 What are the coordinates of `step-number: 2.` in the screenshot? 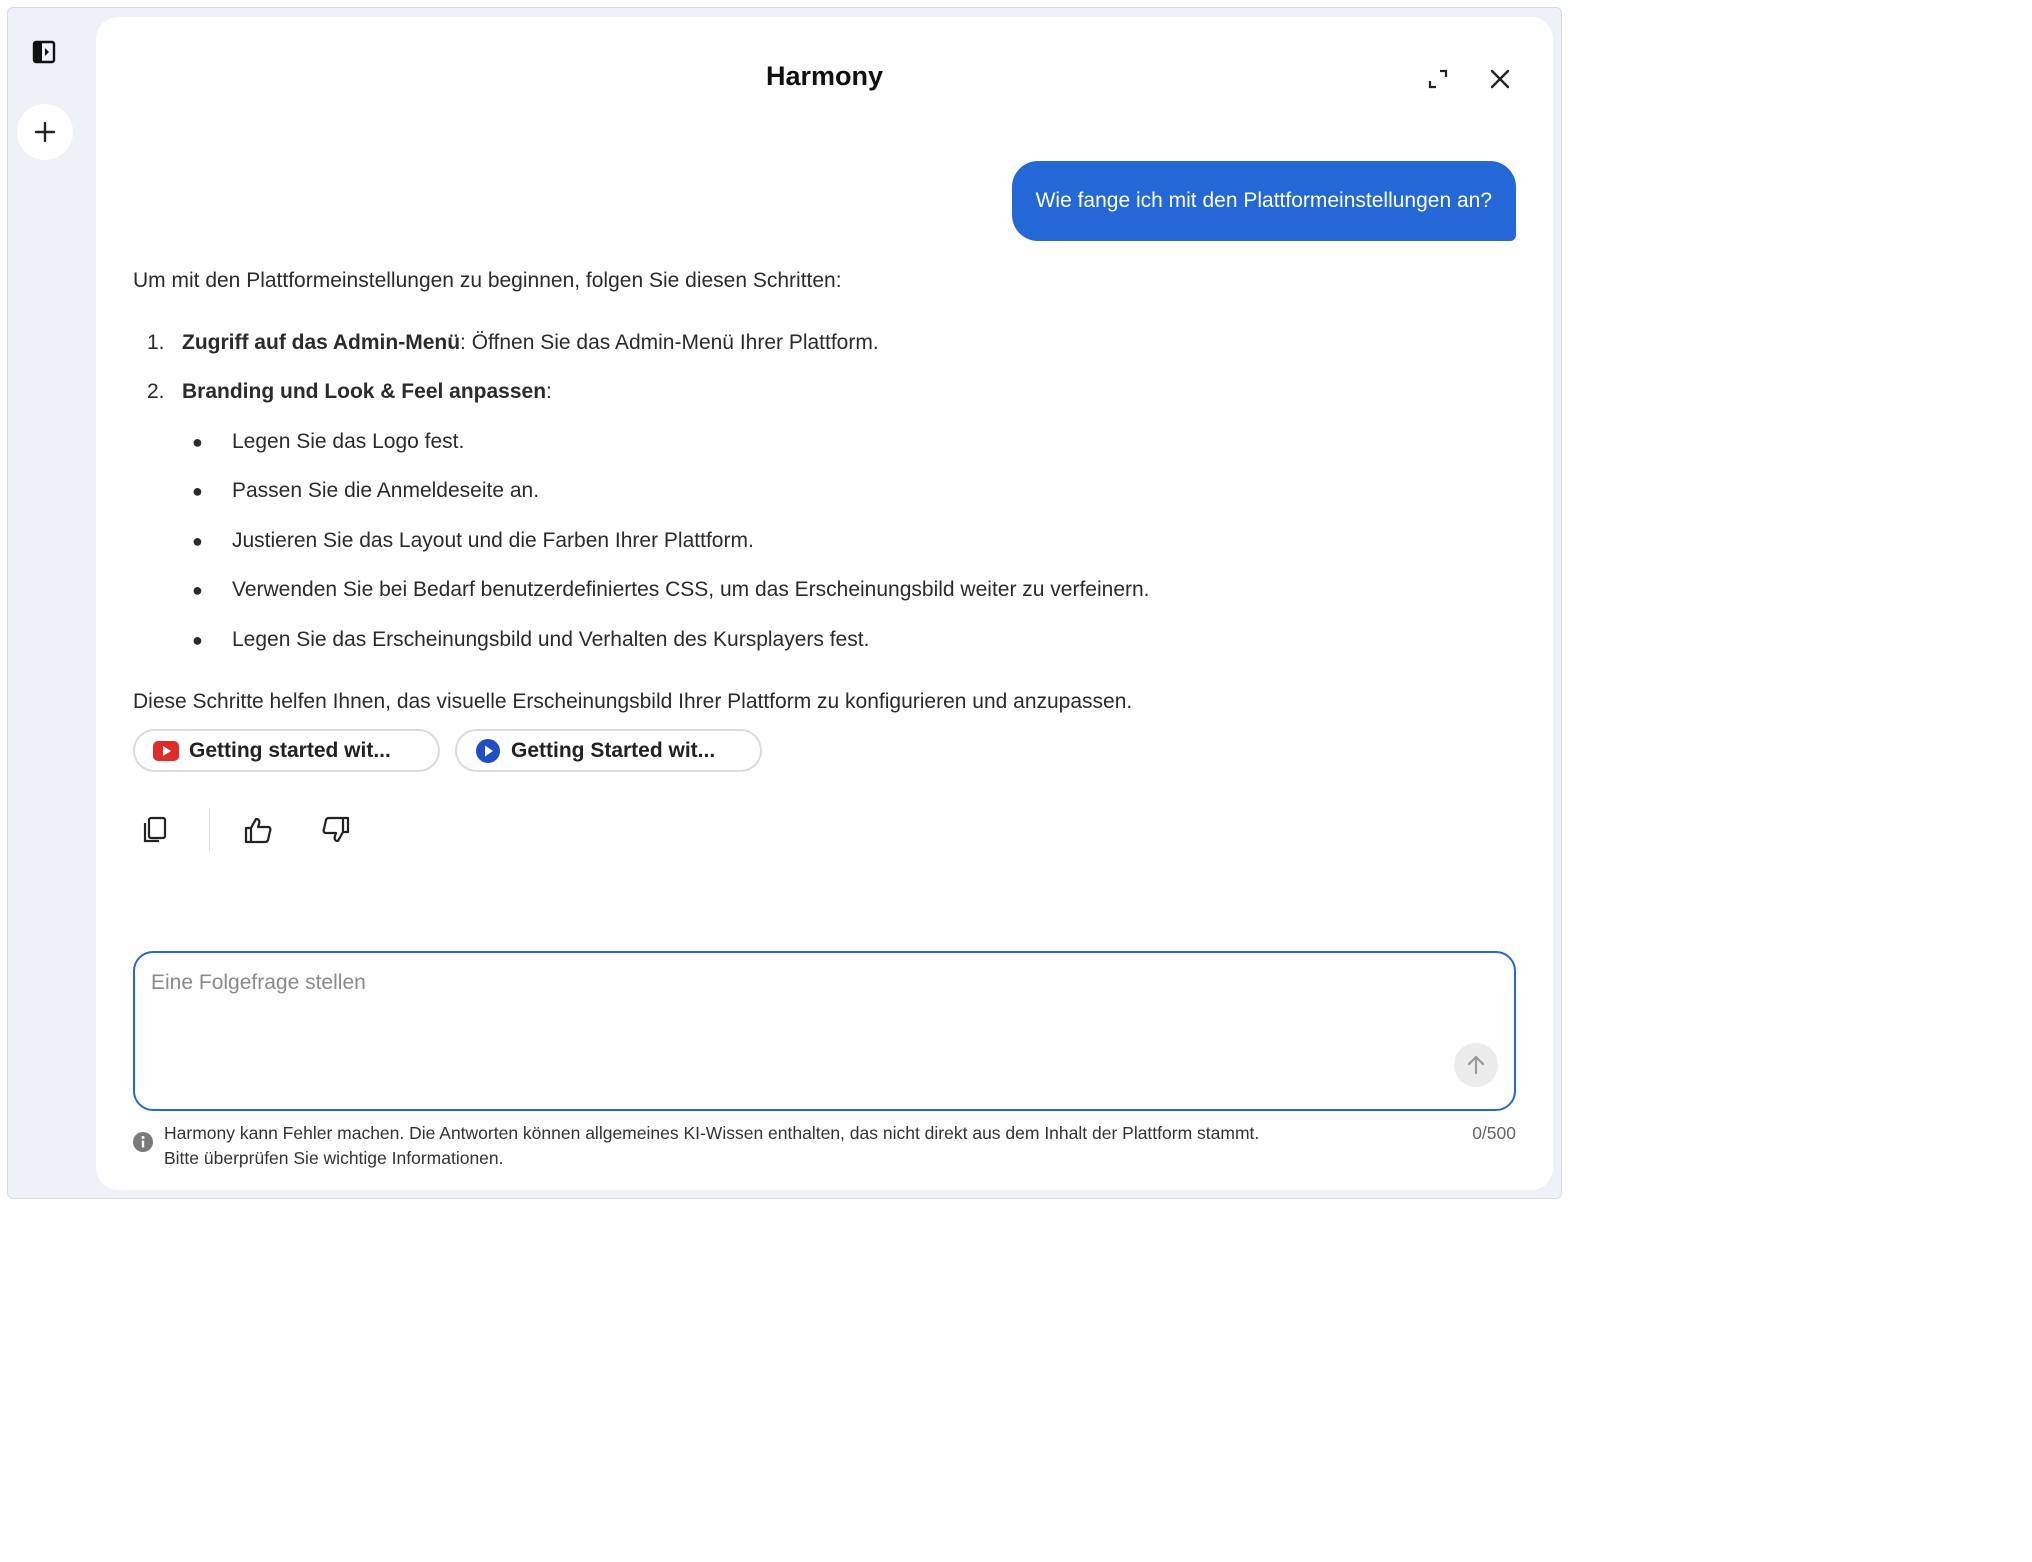 It's located at (156, 391).